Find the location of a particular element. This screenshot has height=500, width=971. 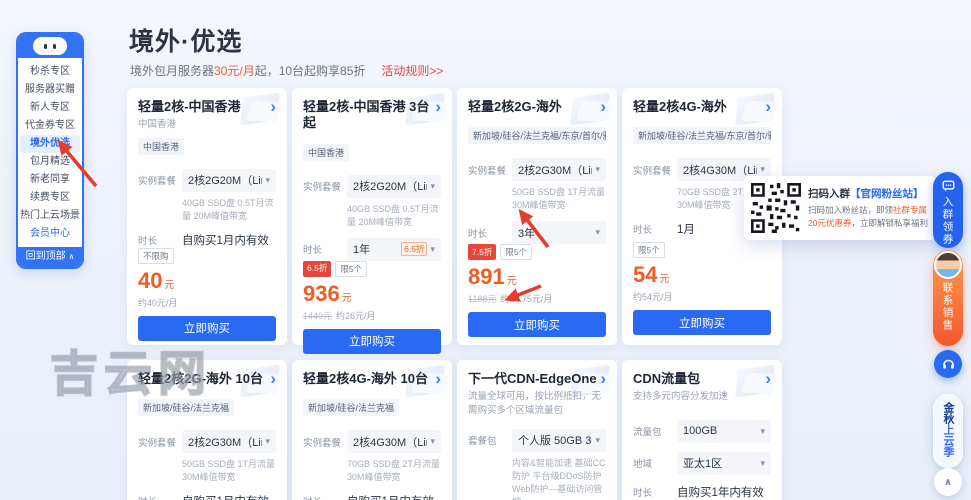

qr-popup-title: 扫码入群【官网粉丝站】 is located at coordinates (868, 193).